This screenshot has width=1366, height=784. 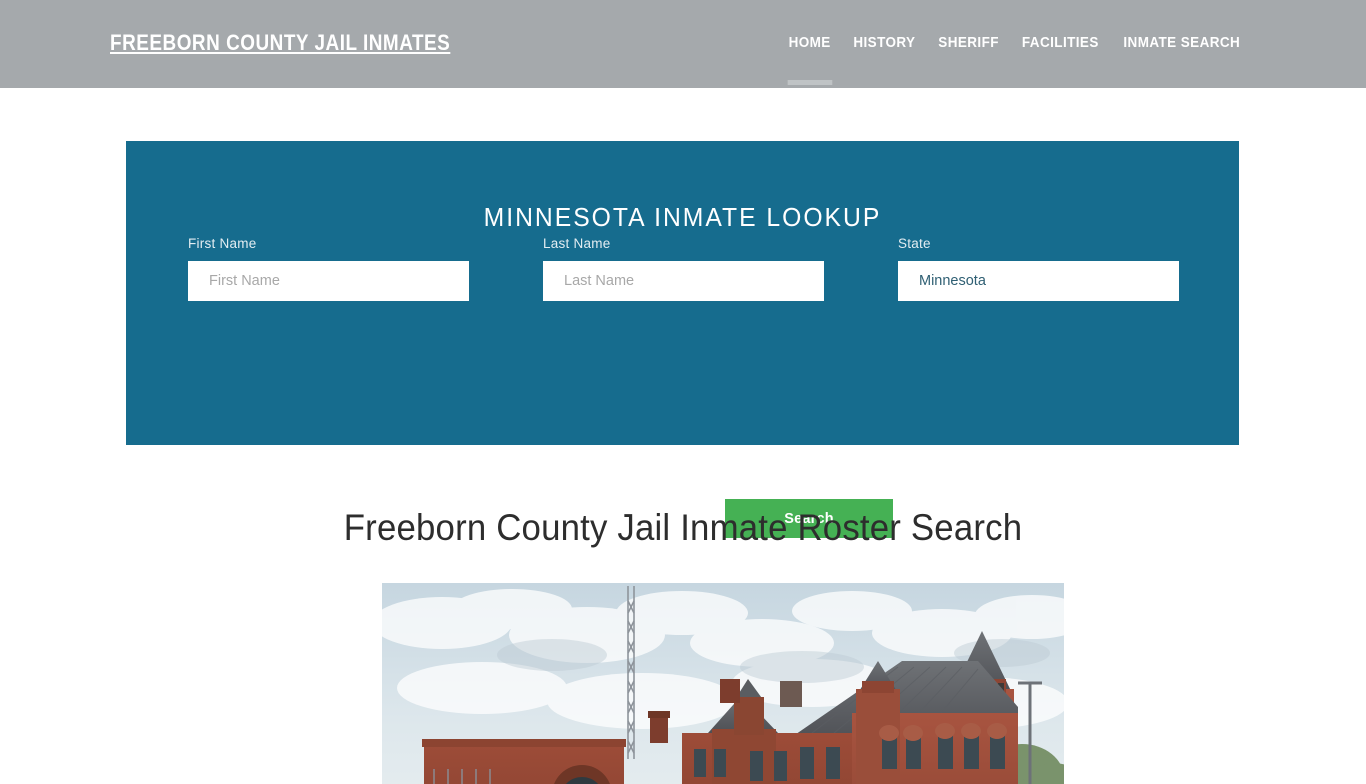 I want to click on nav-item-home: Home, so click(x=810, y=43).